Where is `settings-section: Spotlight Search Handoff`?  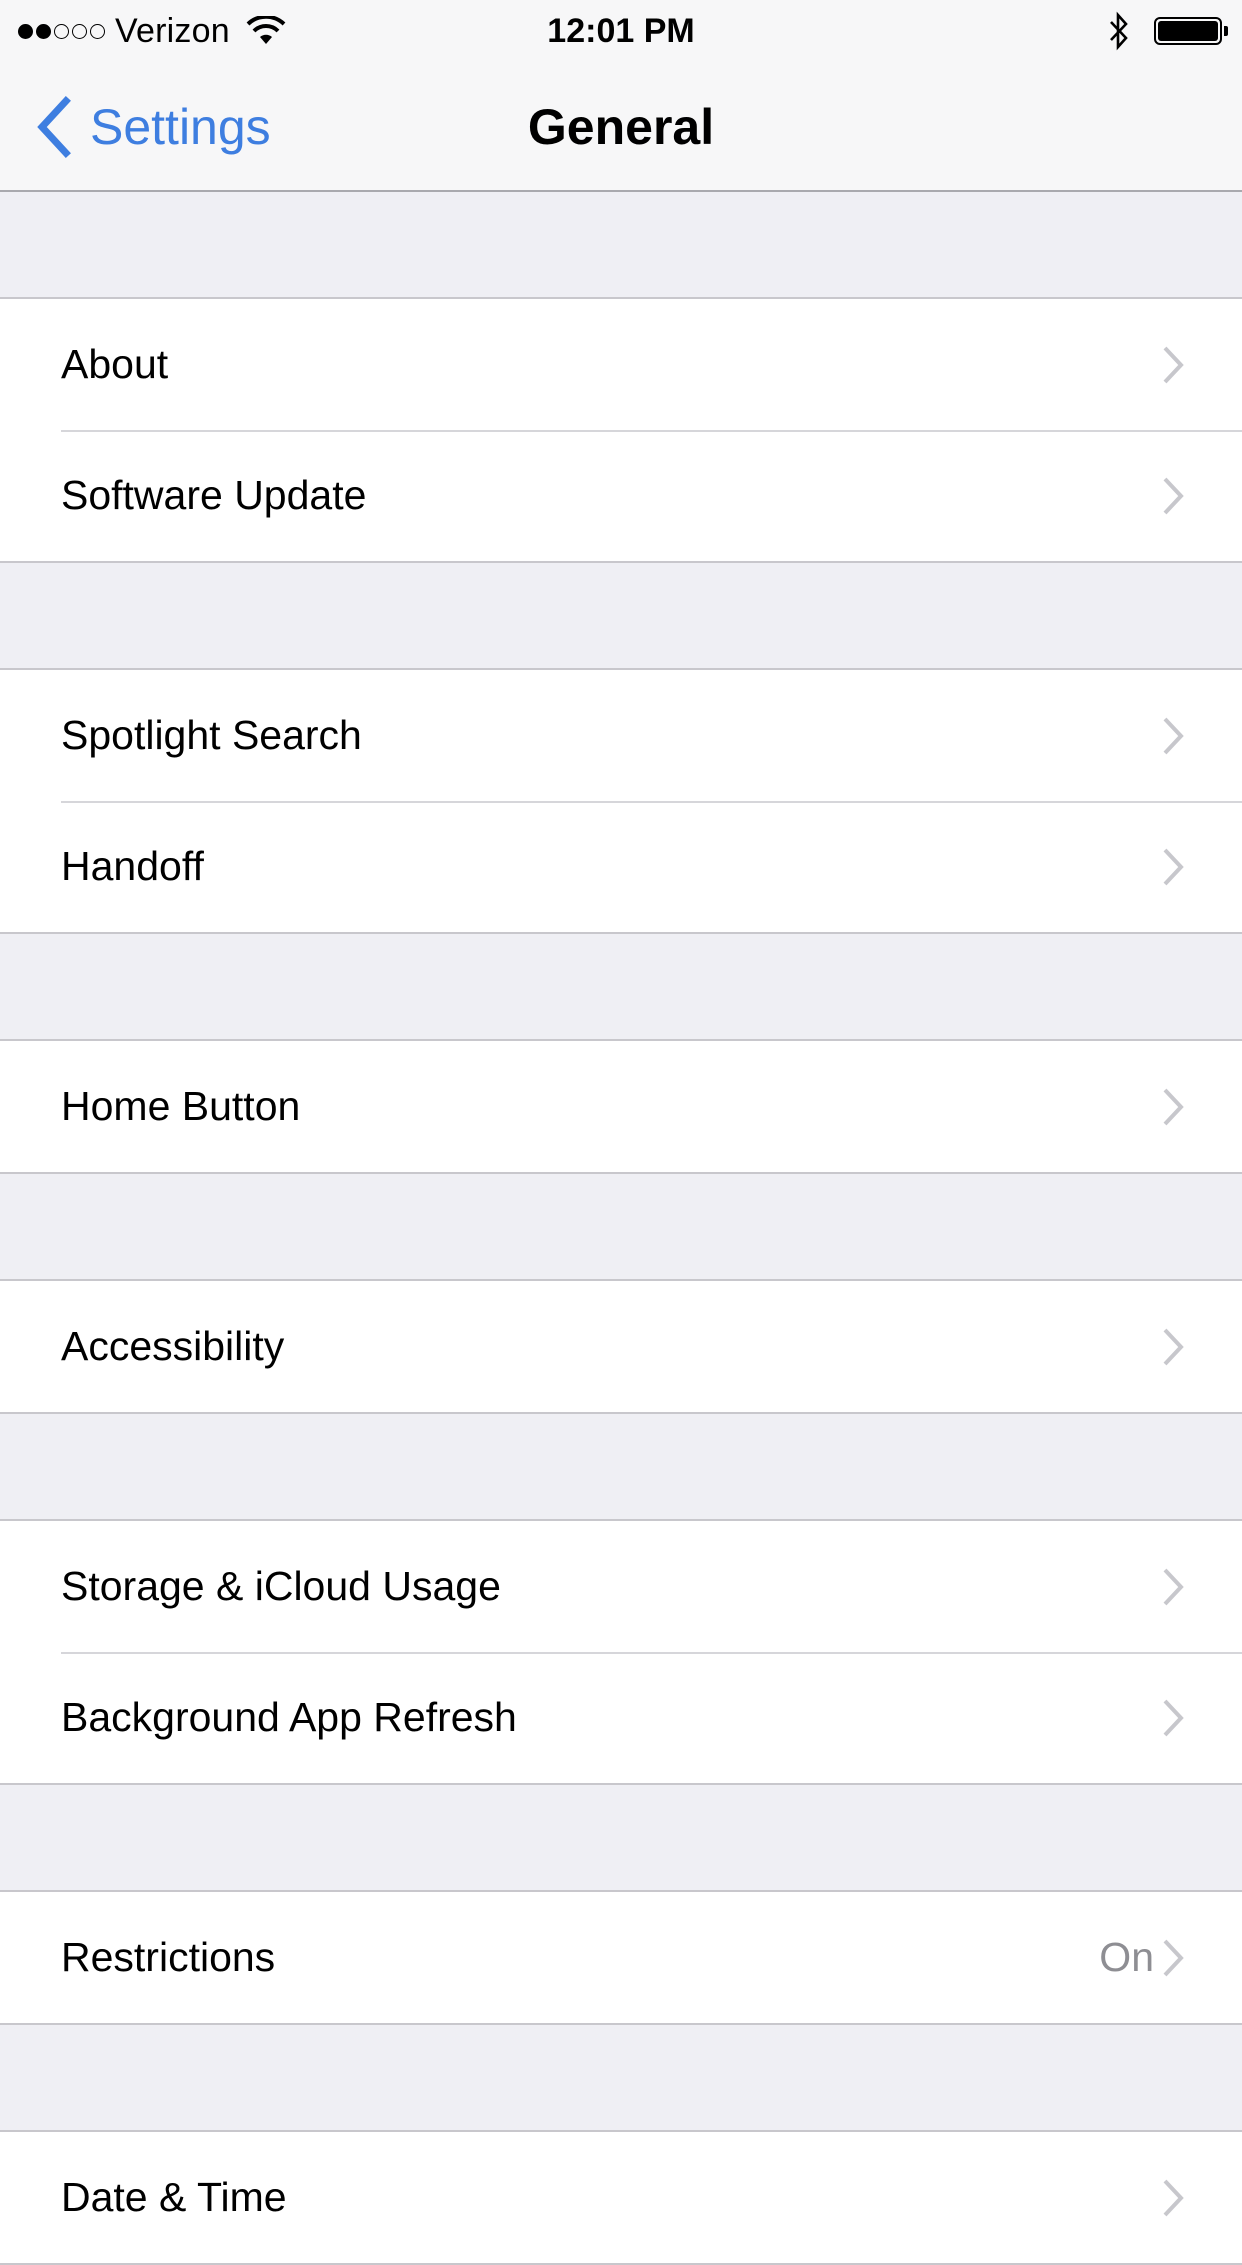
settings-section: Spotlight Search Handoff is located at coordinates (621, 801).